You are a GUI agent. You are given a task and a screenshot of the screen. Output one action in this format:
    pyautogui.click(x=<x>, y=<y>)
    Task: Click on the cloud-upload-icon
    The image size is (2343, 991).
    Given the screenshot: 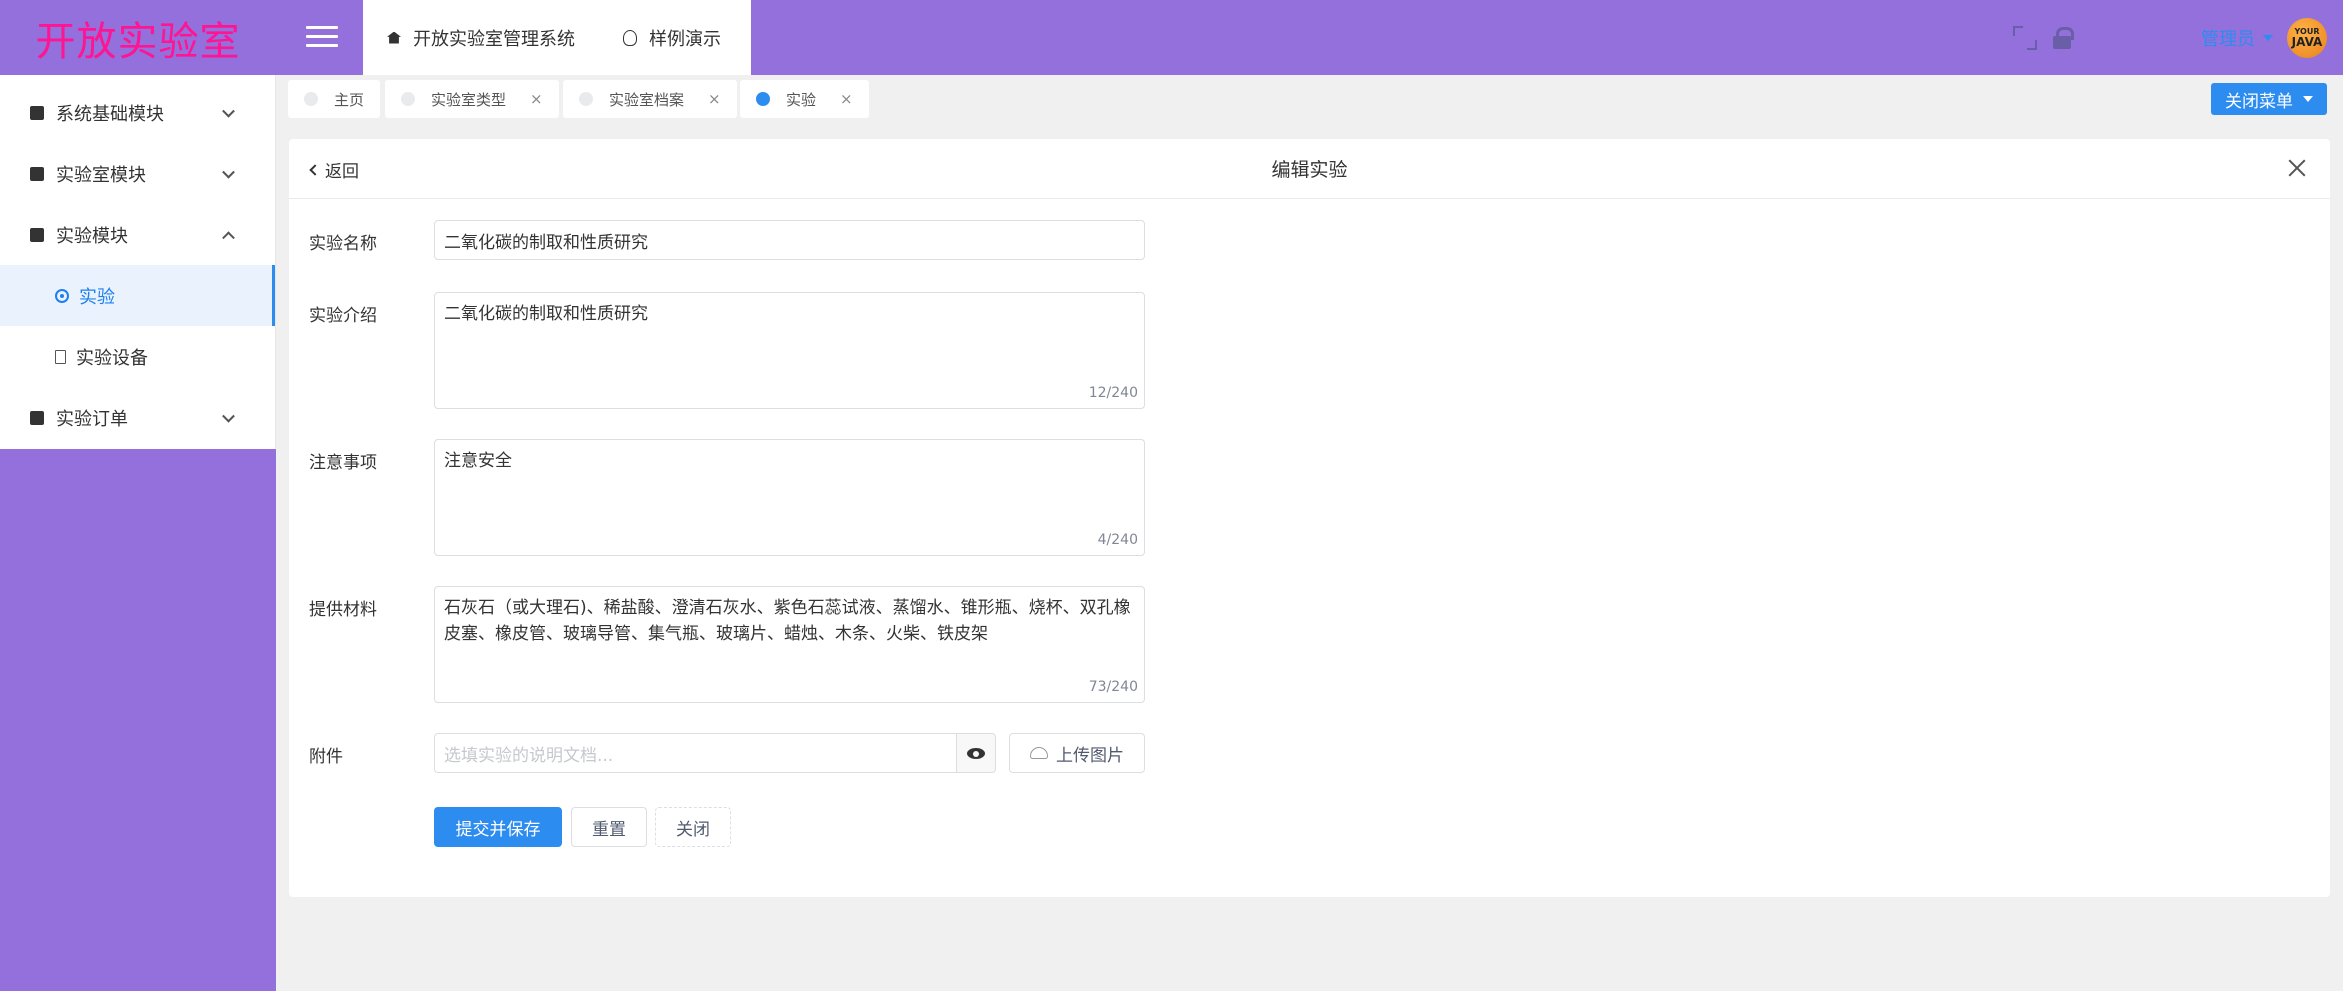 What is the action you would take?
    pyautogui.click(x=1039, y=753)
    